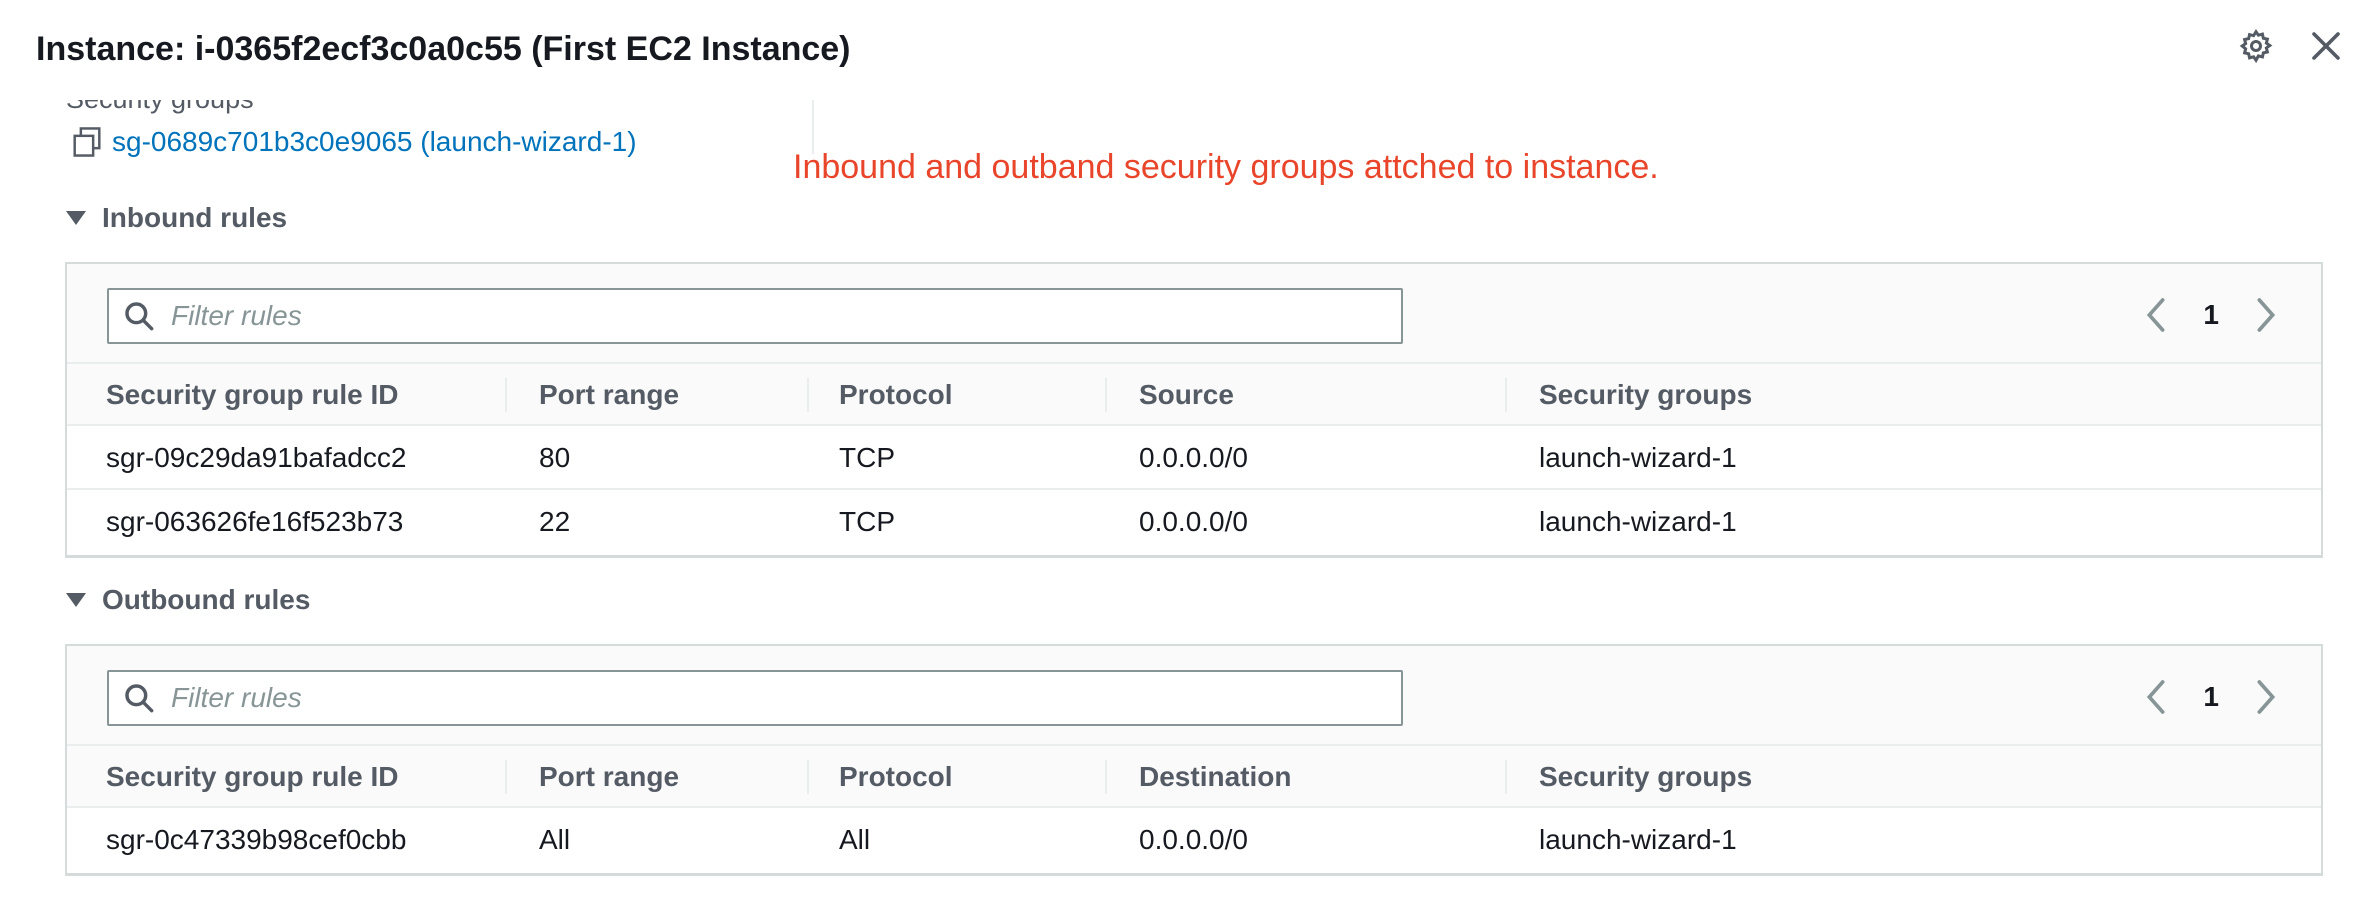 The width and height of the screenshot is (2364, 898). What do you see at coordinates (813, 127) in the screenshot?
I see `column-divider` at bounding box center [813, 127].